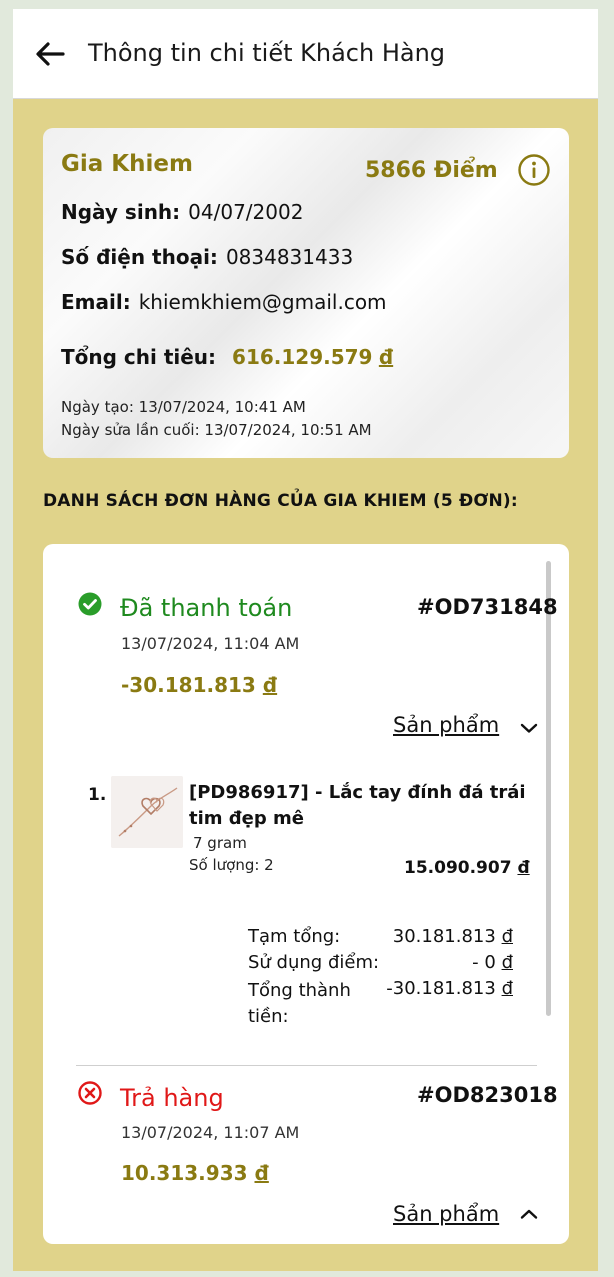  Describe the element at coordinates (90, 1093) in the screenshot. I see `x-circle-icon` at that location.